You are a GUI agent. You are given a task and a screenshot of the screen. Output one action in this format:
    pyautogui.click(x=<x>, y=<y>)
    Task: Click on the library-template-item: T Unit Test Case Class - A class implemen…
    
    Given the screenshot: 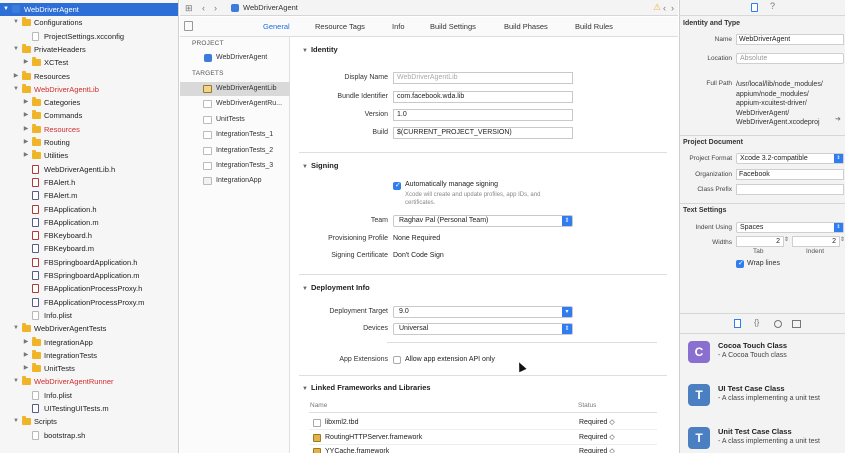 What is the action you would take?
    pyautogui.click(x=764, y=438)
    